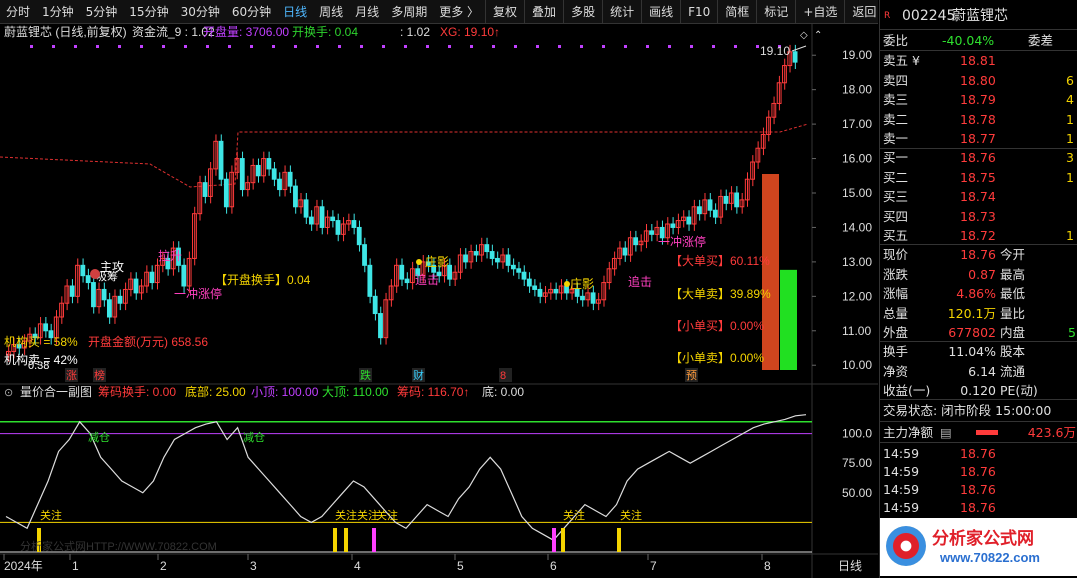 The height and width of the screenshot is (578, 1077). I want to click on tick-row-2: 14:59 18.76, so click(978, 489).